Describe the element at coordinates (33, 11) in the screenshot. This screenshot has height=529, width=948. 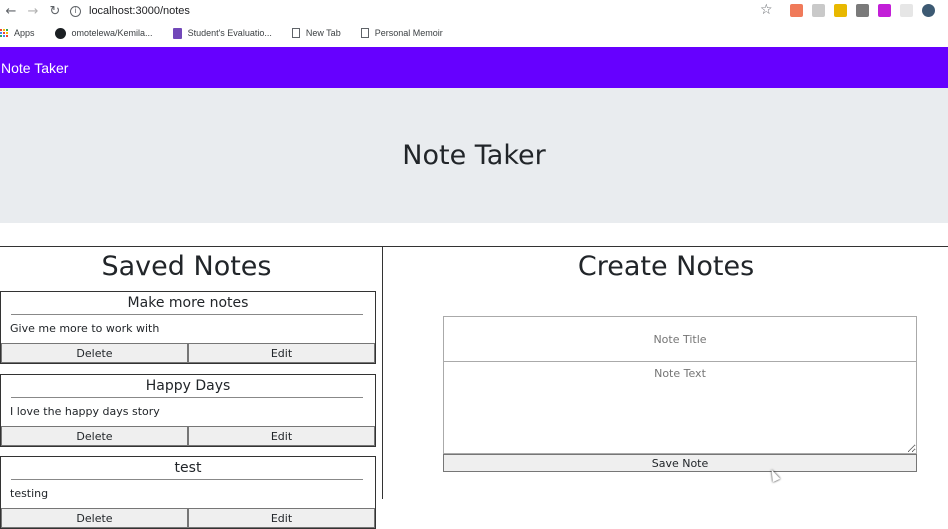
I see `forward-icon: →` at that location.